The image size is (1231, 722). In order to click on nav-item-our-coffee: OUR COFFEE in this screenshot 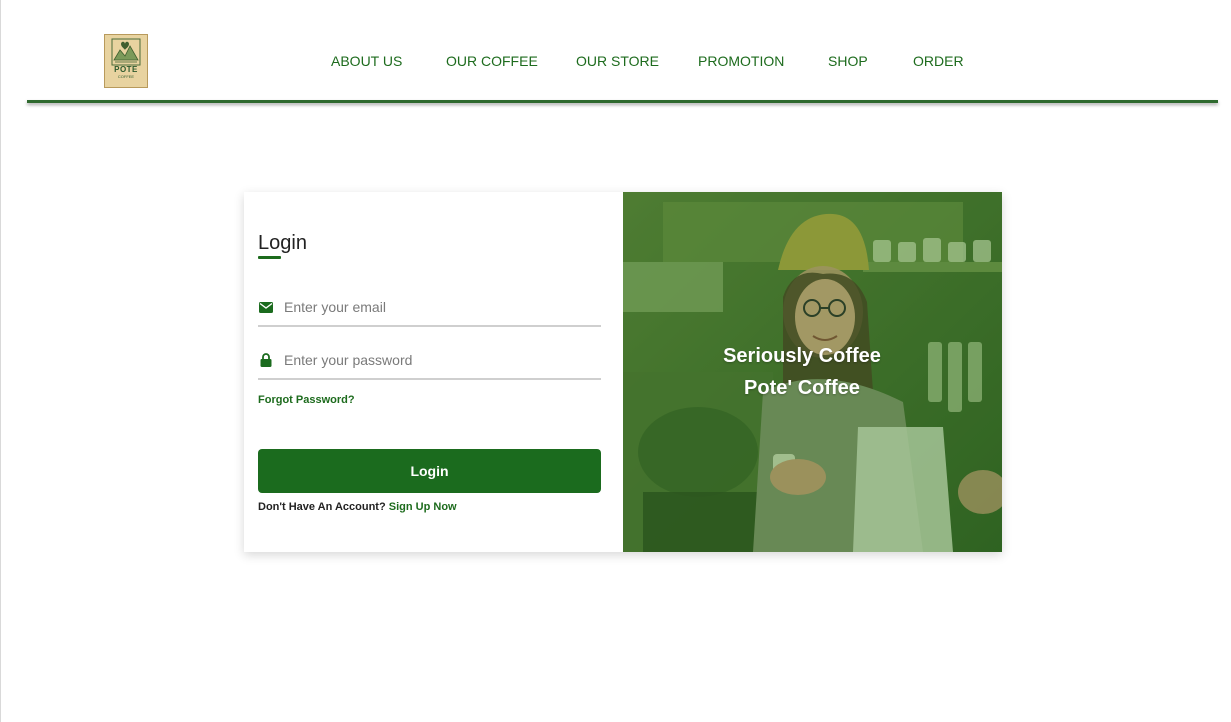, I will do `click(492, 61)`.